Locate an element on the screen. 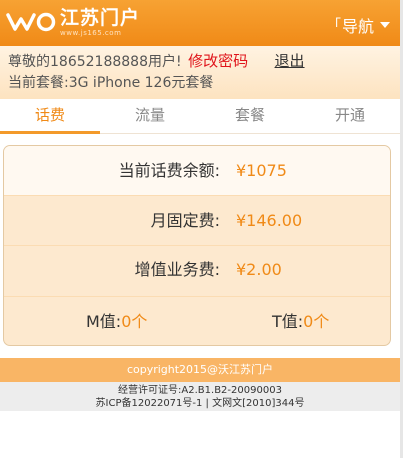 This screenshot has height=458, width=403. fixed-fee-label: 月固定费: is located at coordinates (185, 220).